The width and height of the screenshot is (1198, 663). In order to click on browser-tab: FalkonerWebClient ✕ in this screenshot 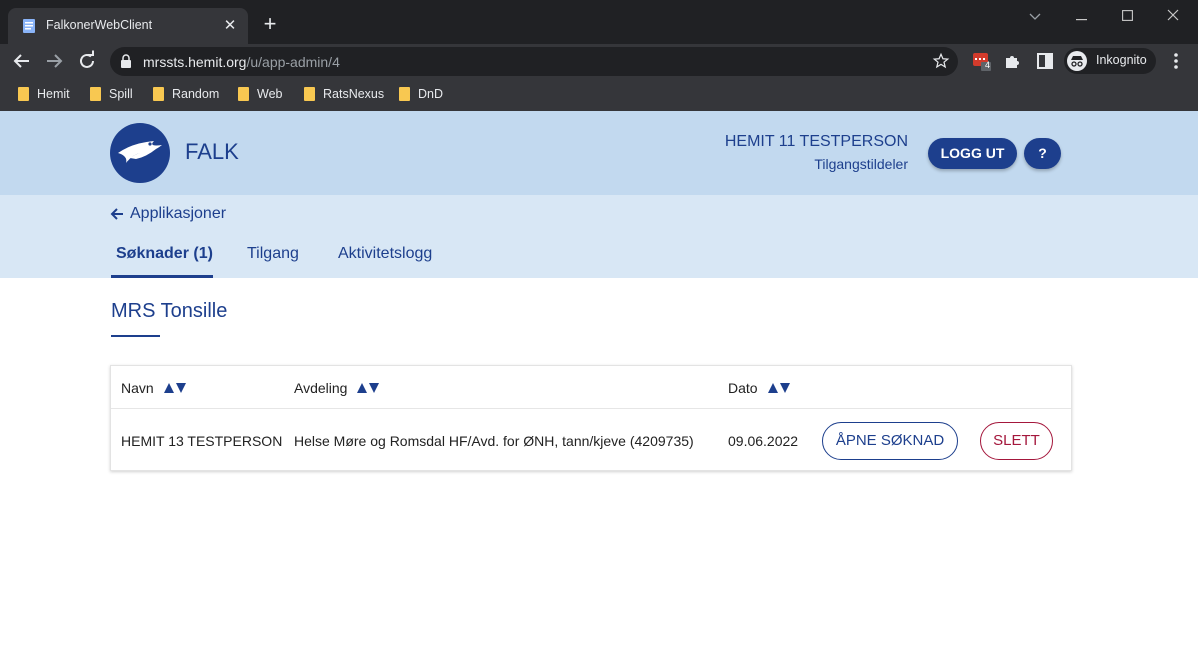, I will do `click(128, 26)`.